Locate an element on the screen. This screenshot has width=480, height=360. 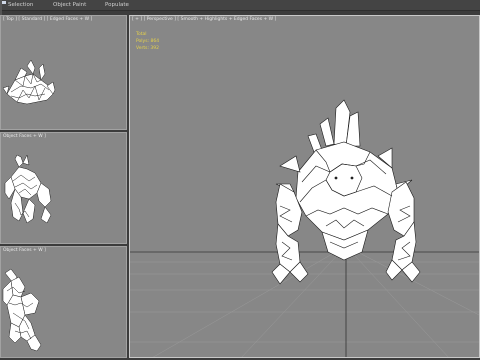
ribbon-menu-bar: Selection Object Paint Populate is located at coordinates (240, 10).